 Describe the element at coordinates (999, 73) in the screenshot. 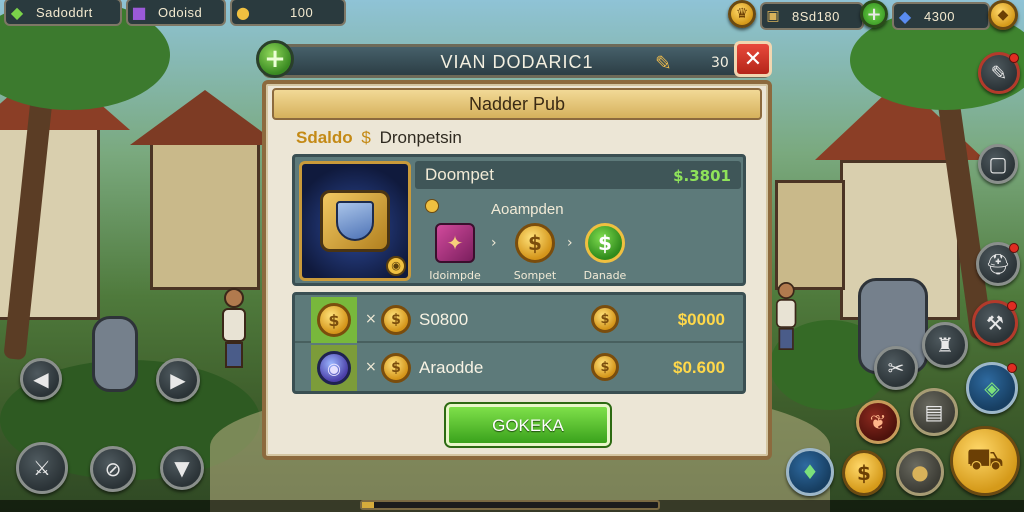

I see `scroll-map-icon: ✎` at that location.